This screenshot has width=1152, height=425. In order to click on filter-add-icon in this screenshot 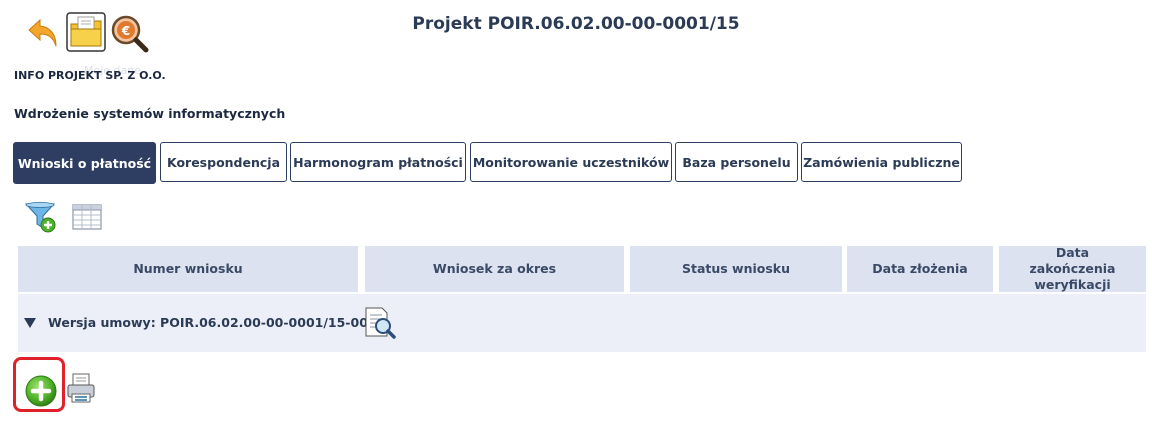, I will do `click(41, 217)`.